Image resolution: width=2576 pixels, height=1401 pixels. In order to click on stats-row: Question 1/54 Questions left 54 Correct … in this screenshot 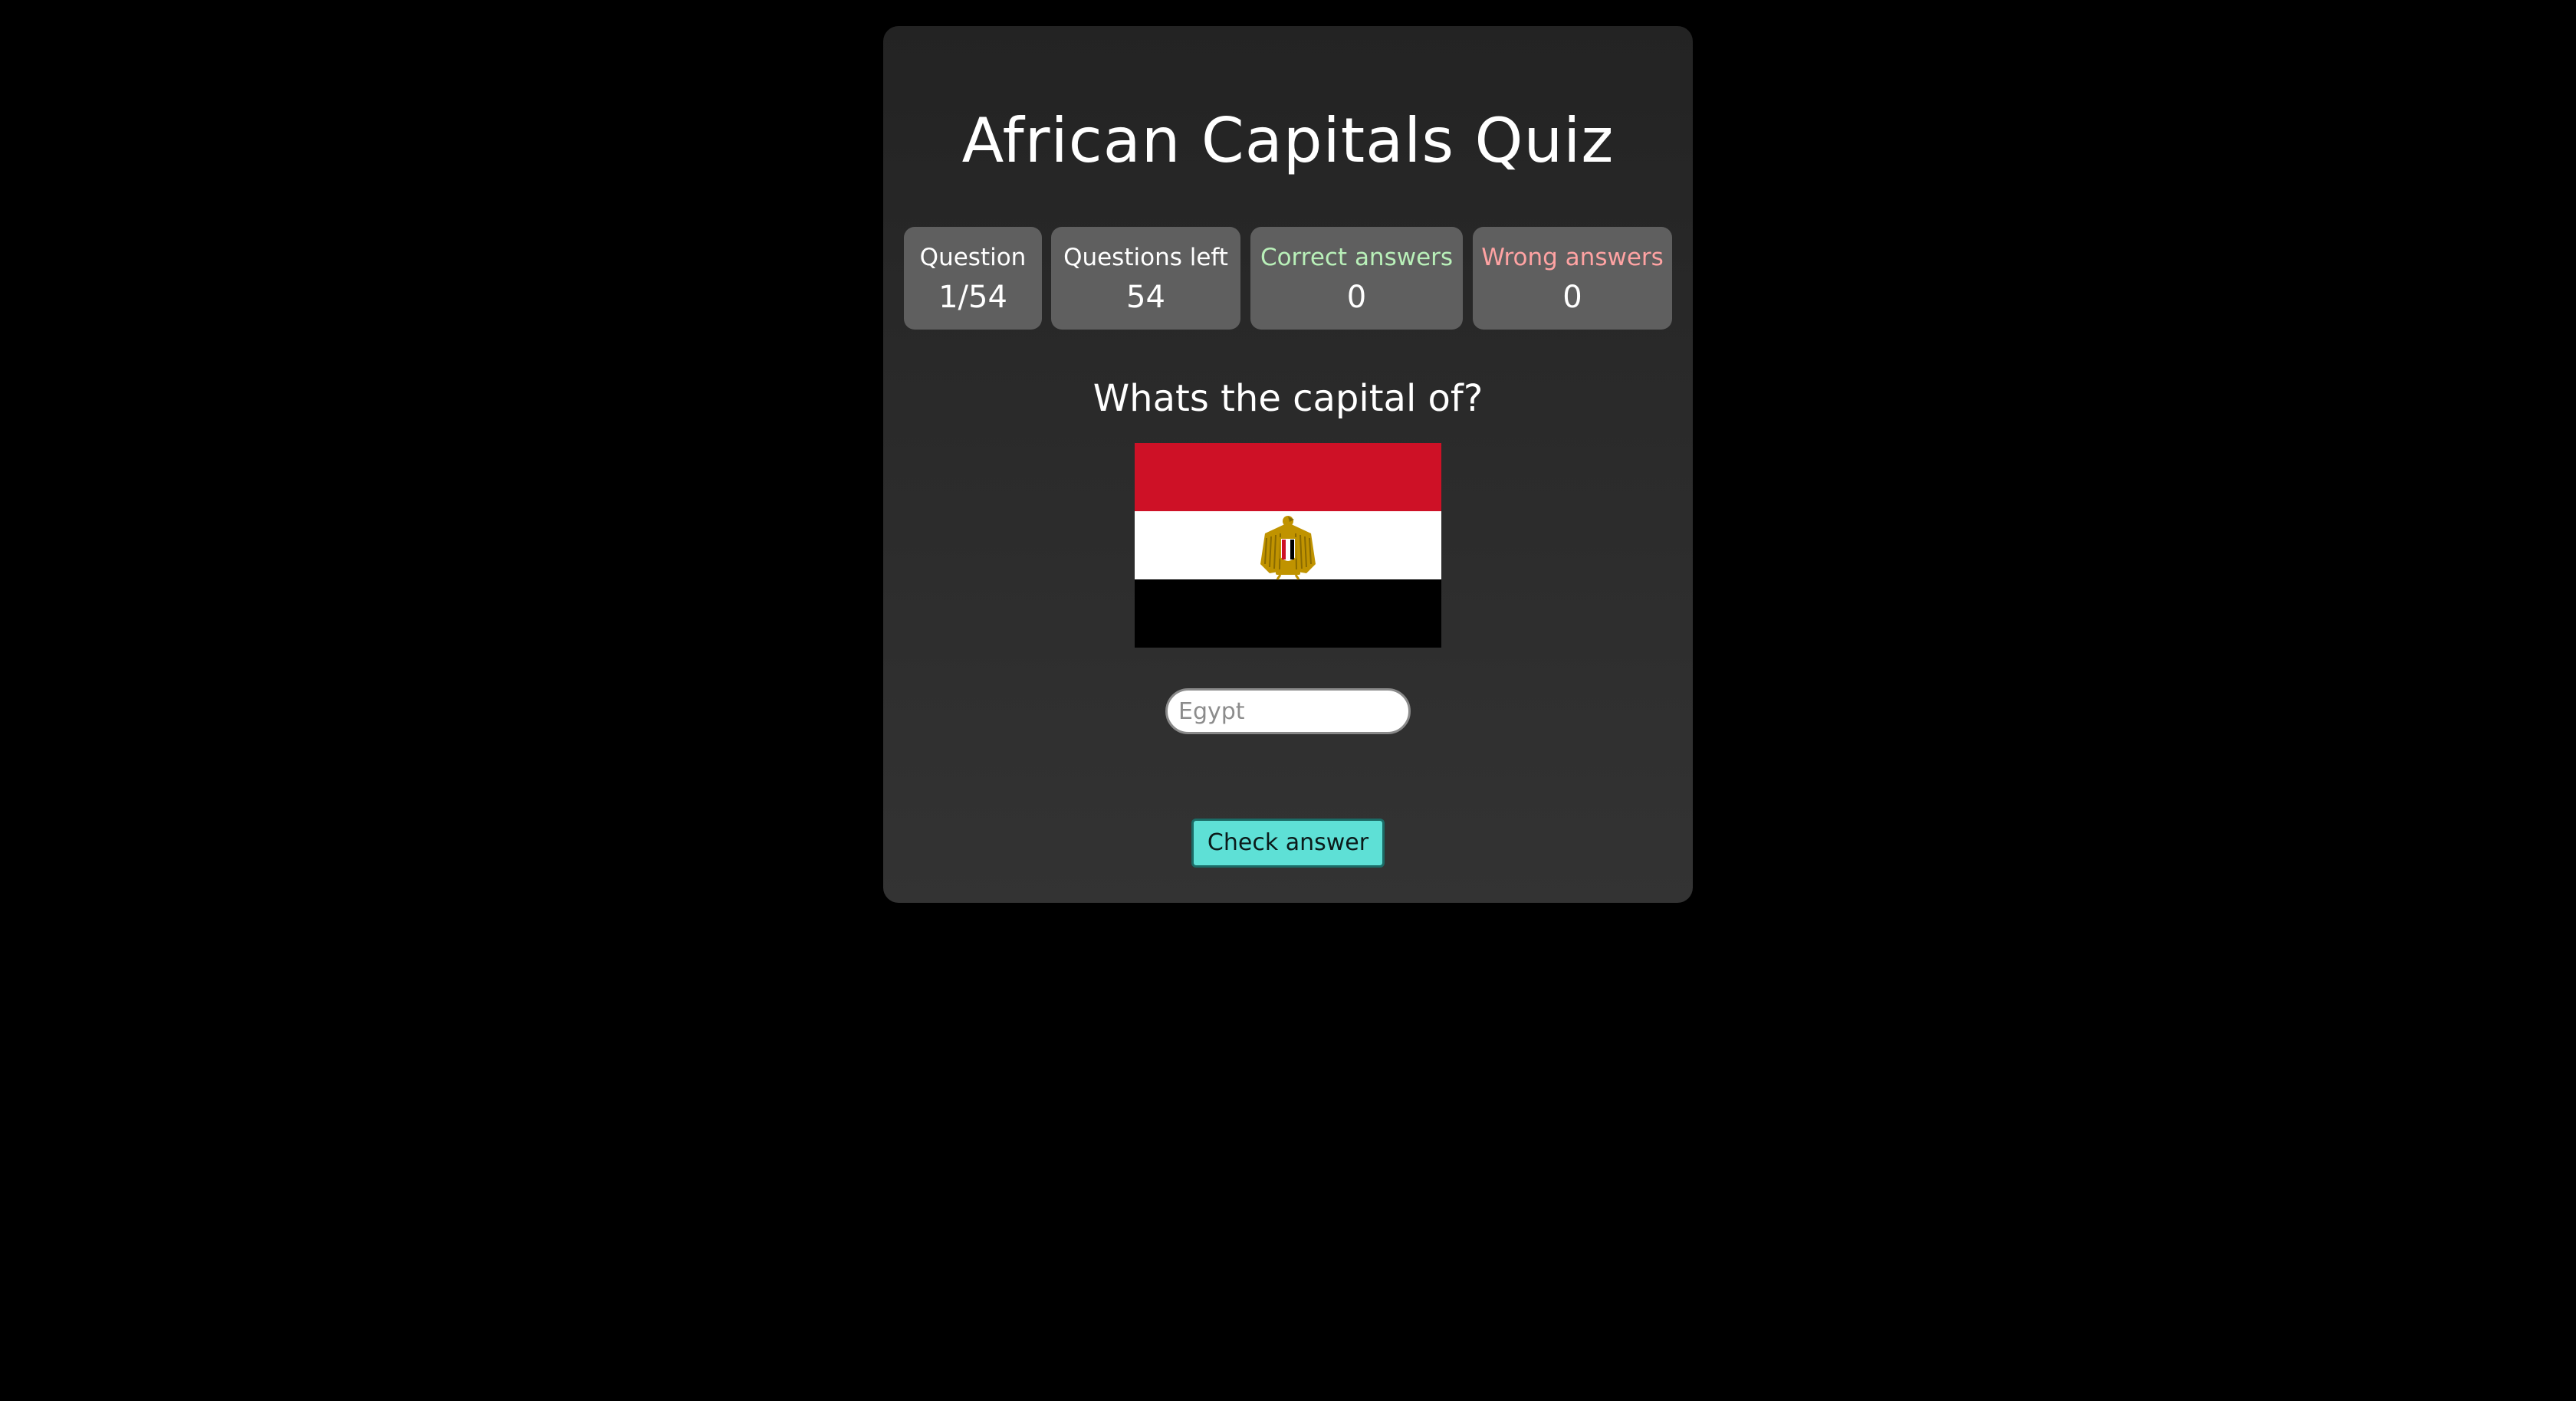, I will do `click(1288, 278)`.